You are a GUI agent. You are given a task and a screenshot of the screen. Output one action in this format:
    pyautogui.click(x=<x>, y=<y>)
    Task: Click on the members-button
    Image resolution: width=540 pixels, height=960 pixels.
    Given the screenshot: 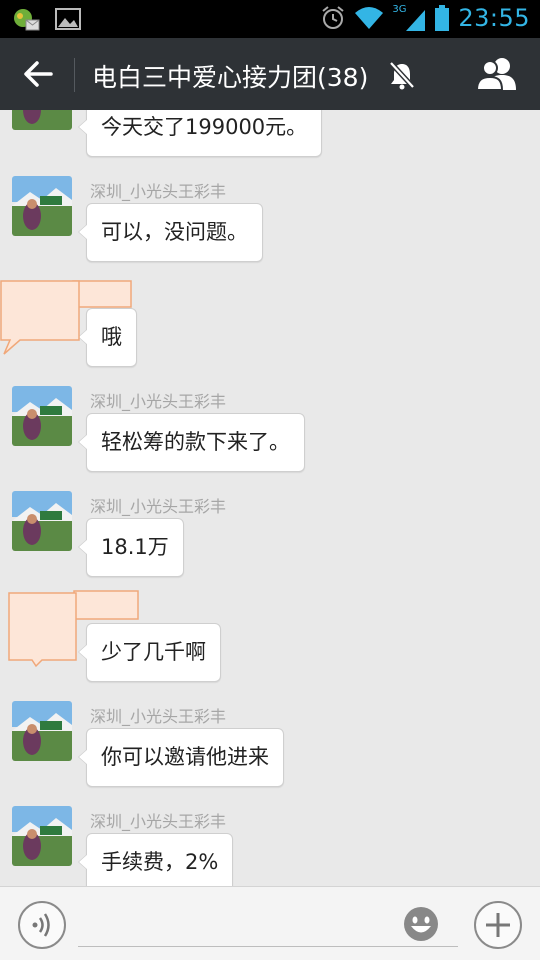 What is the action you would take?
    pyautogui.click(x=497, y=74)
    